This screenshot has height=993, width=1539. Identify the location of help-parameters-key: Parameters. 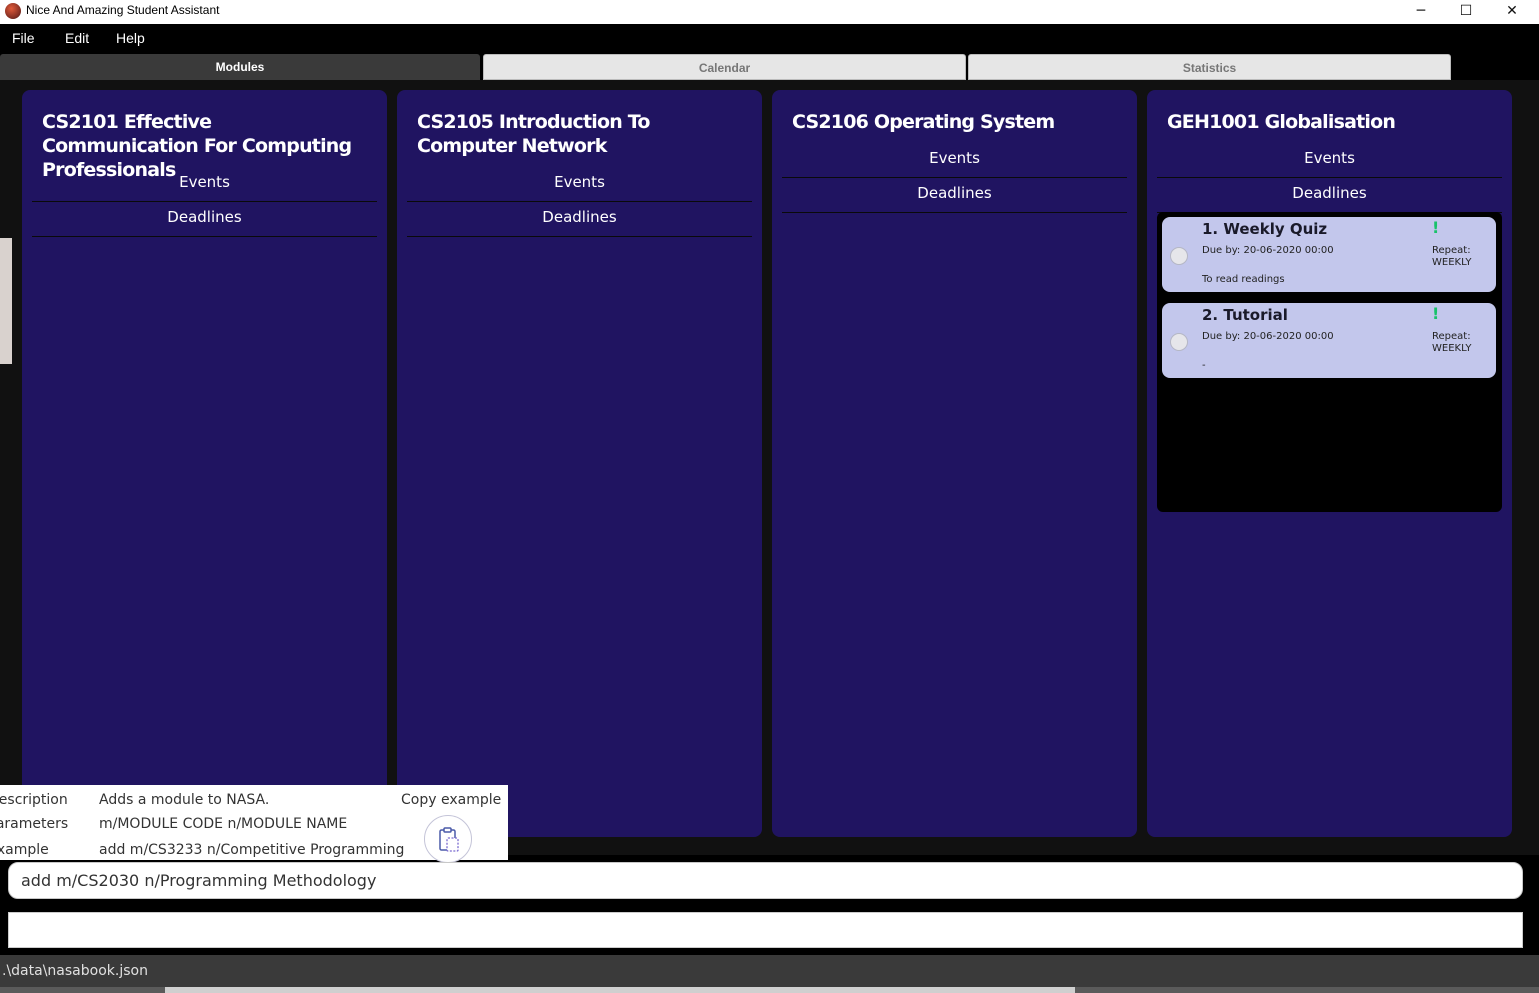
(34, 824).